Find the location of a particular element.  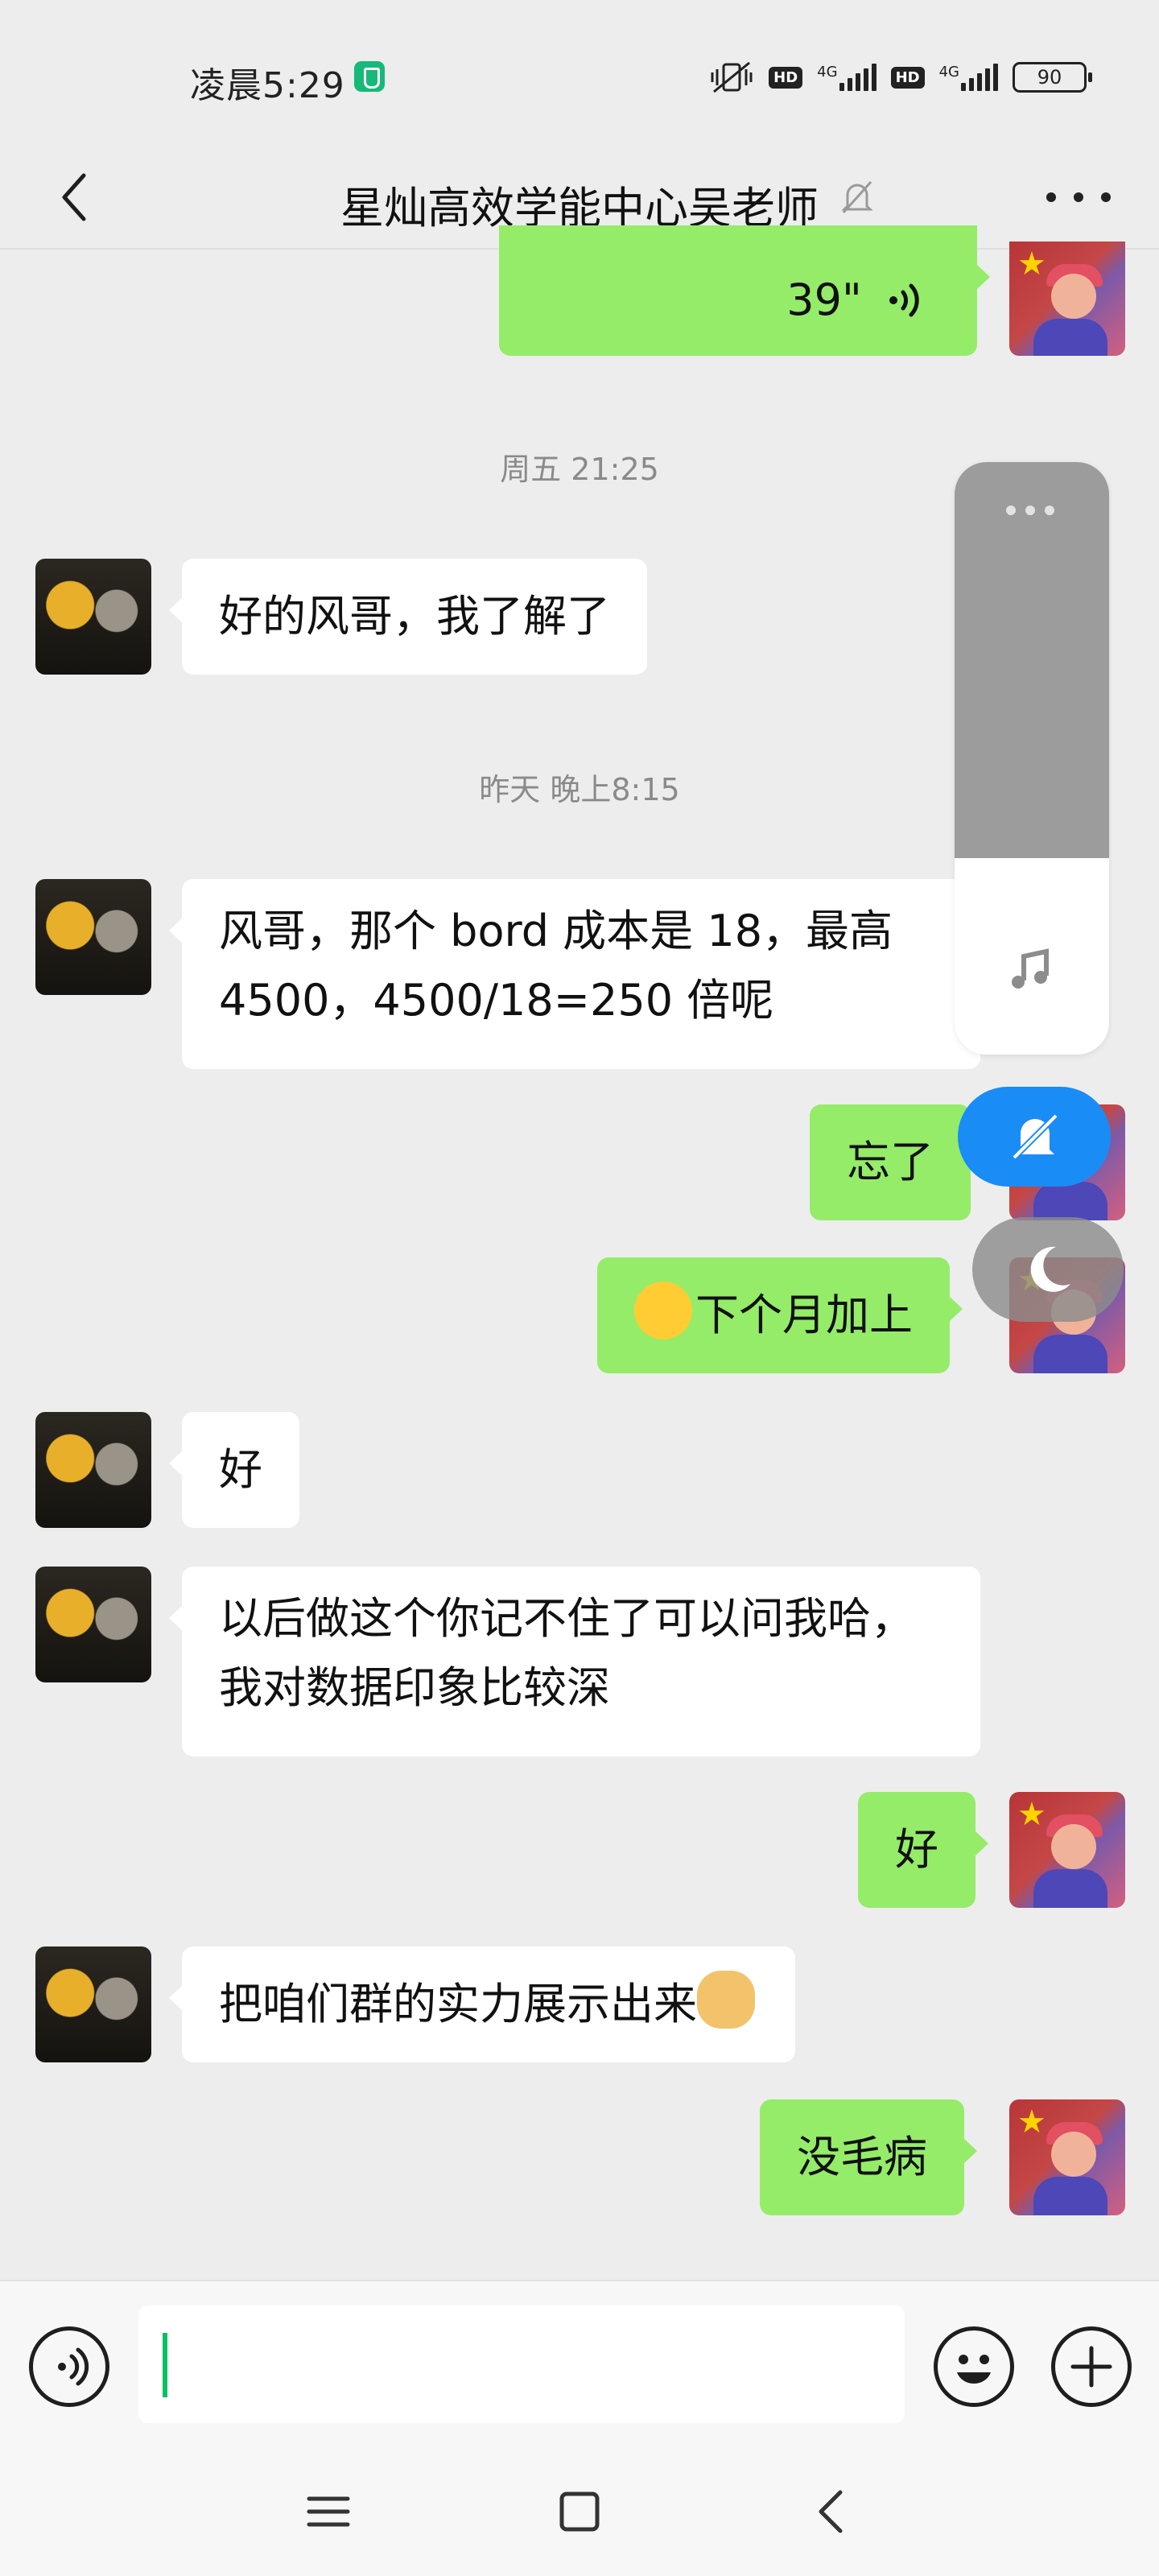

emoji-button is located at coordinates (974, 2366).